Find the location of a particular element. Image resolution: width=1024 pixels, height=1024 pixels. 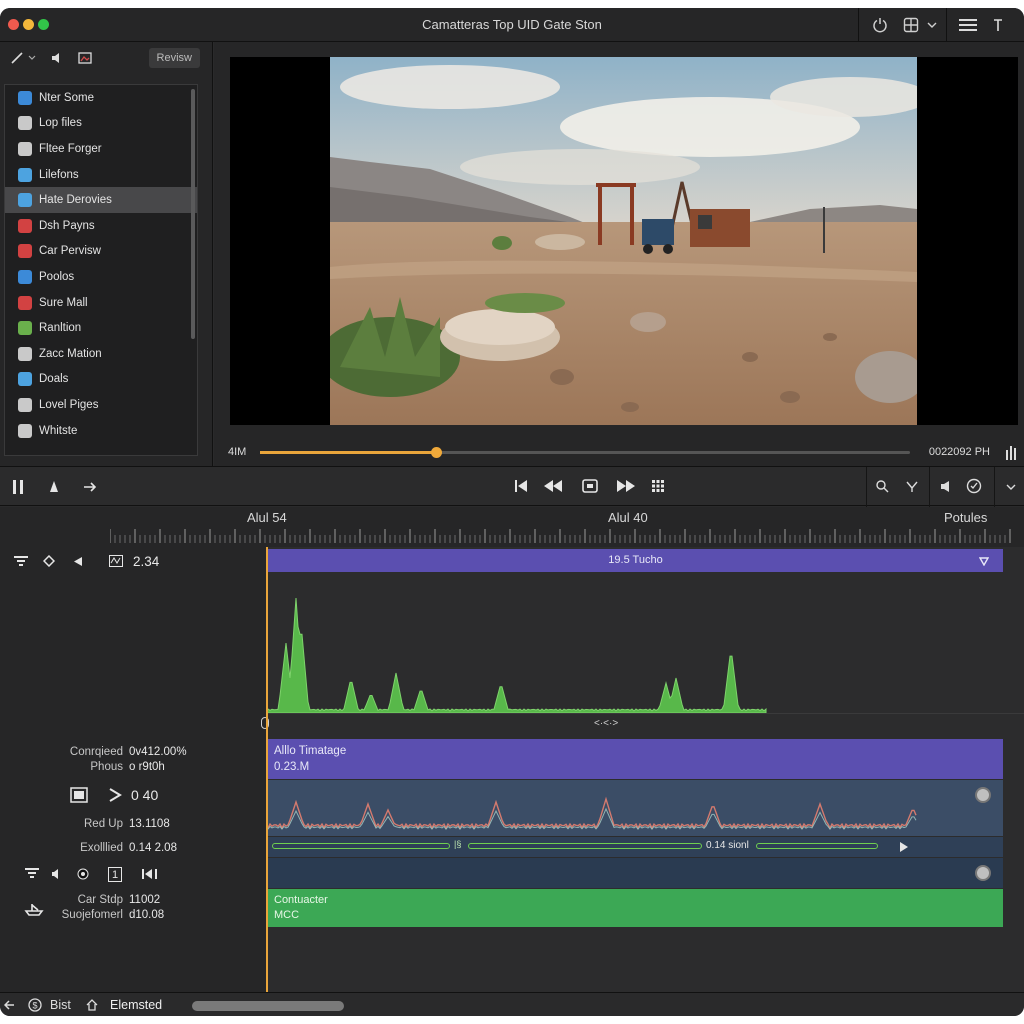

file-list-item: Lovel Piges is located at coordinates (101, 405).